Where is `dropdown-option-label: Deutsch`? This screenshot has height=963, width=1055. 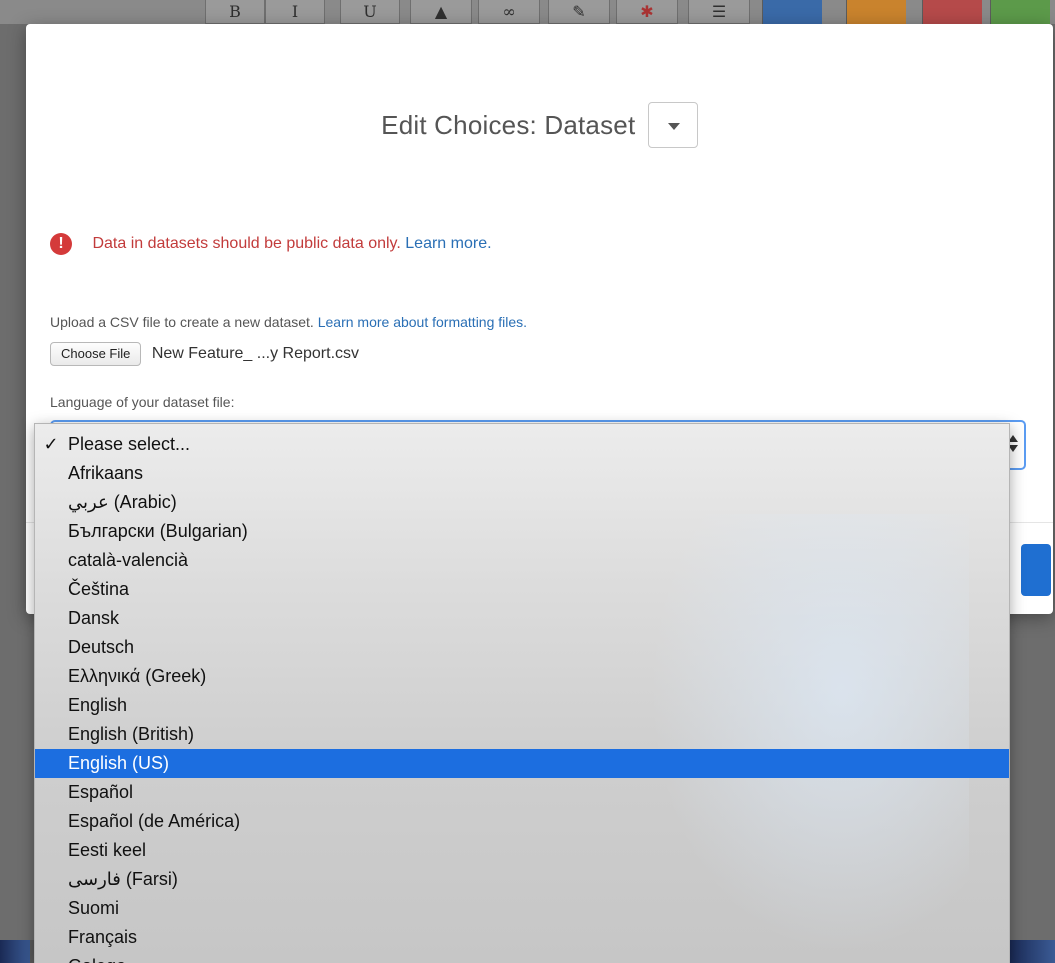 dropdown-option-label: Deutsch is located at coordinates (101, 647).